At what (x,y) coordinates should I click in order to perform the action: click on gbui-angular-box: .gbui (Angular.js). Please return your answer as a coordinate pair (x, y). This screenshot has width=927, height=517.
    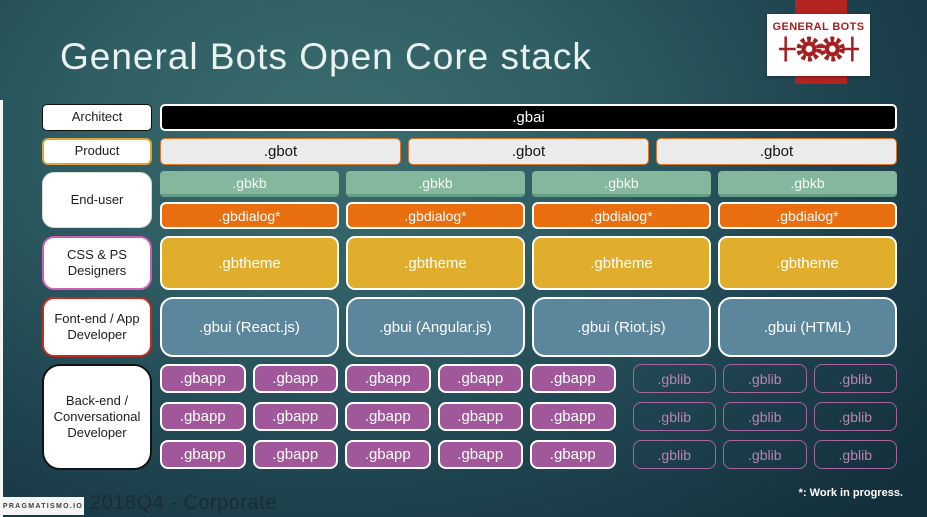
    Looking at the image, I should click on (435, 327).